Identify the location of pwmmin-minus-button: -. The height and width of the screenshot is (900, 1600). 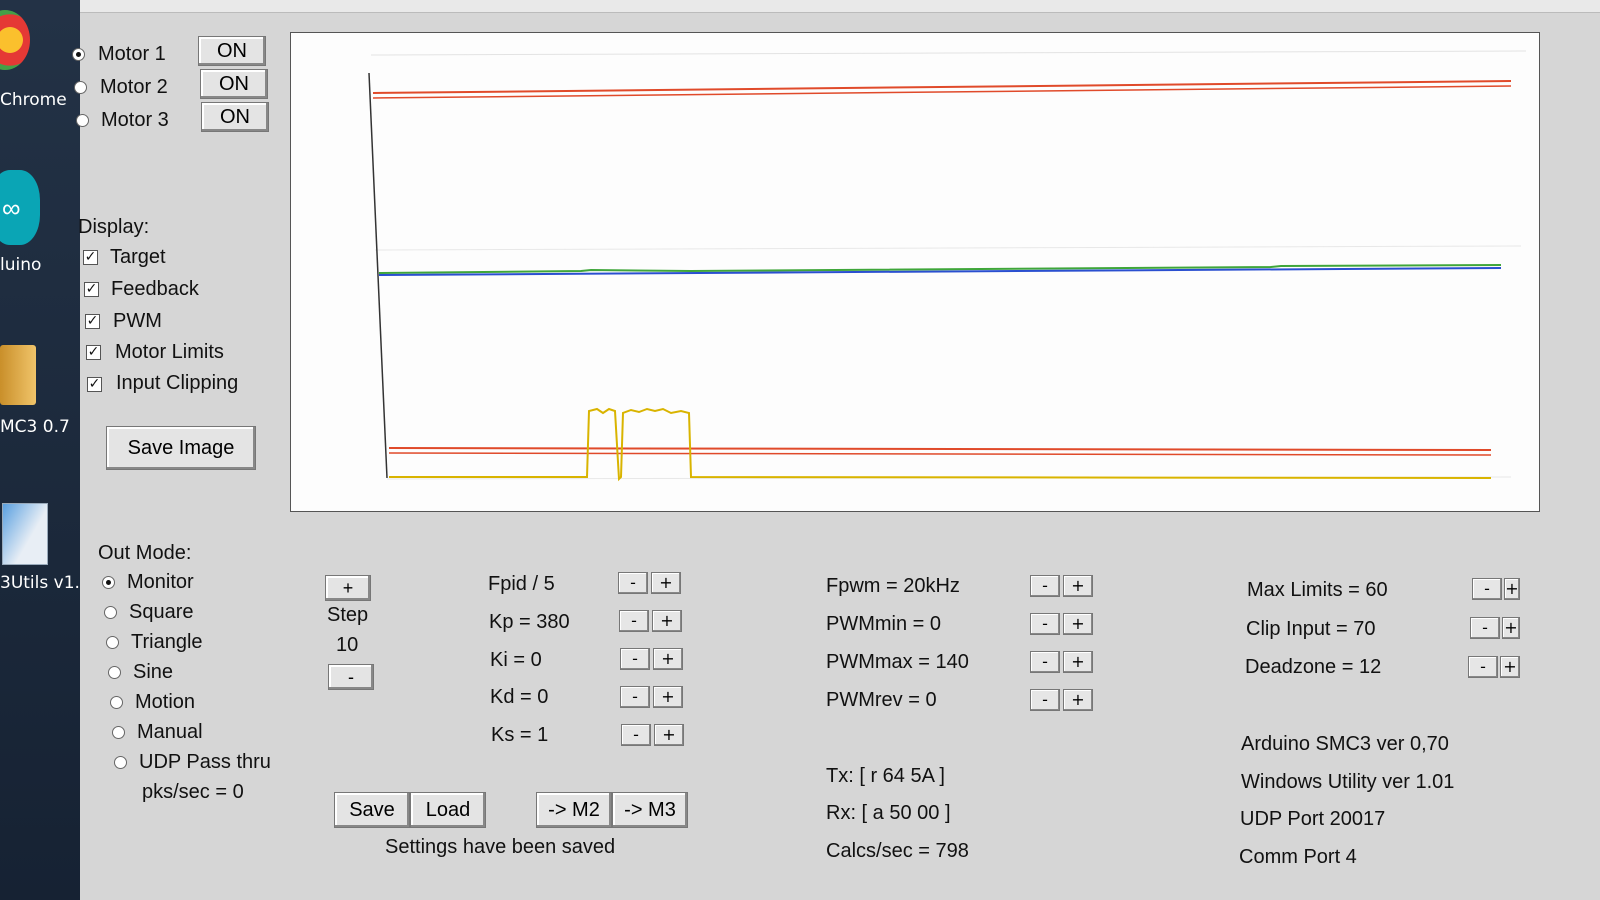
(1045, 624).